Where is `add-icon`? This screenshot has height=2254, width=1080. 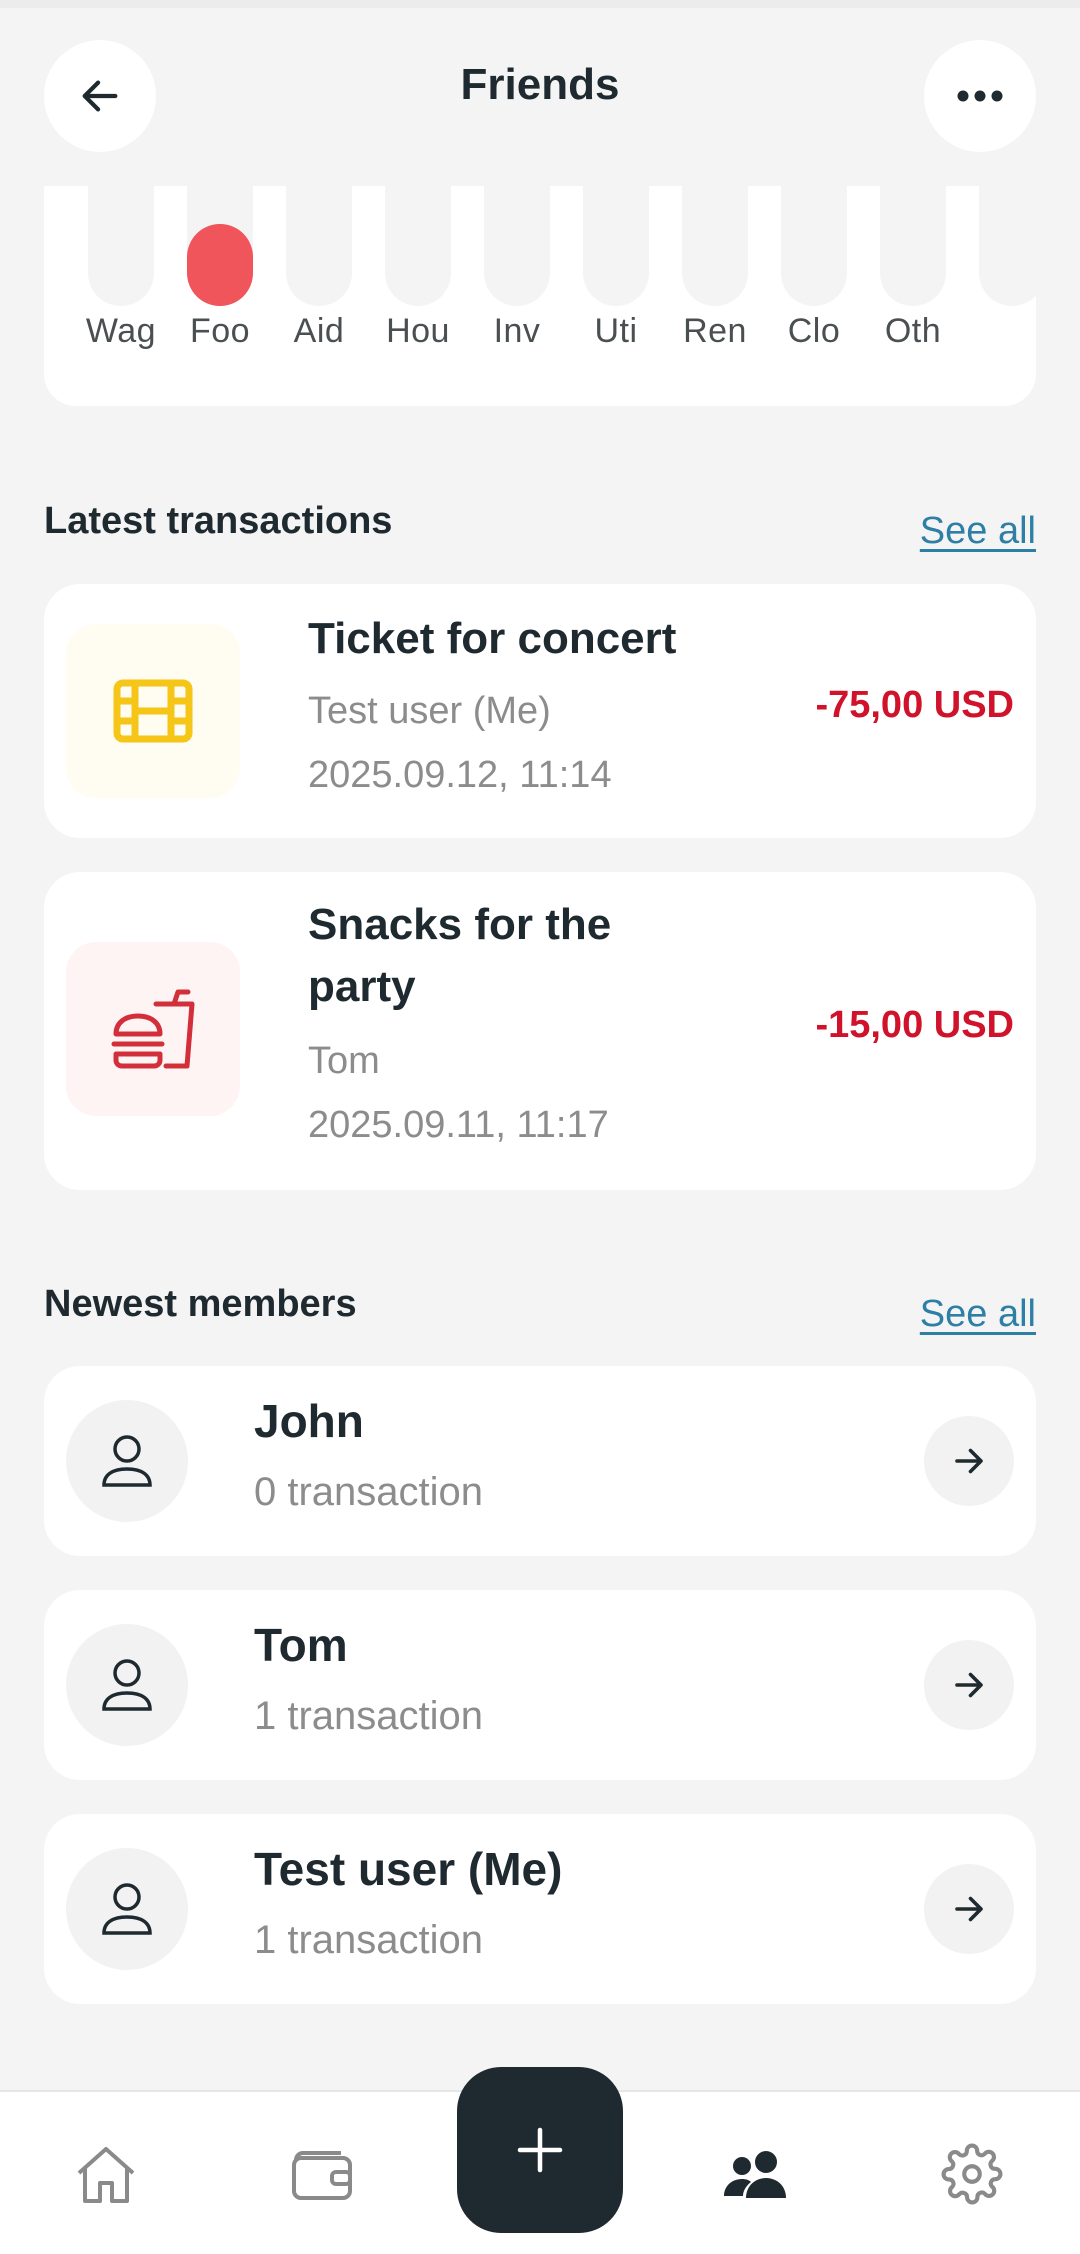 add-icon is located at coordinates (540, 2150).